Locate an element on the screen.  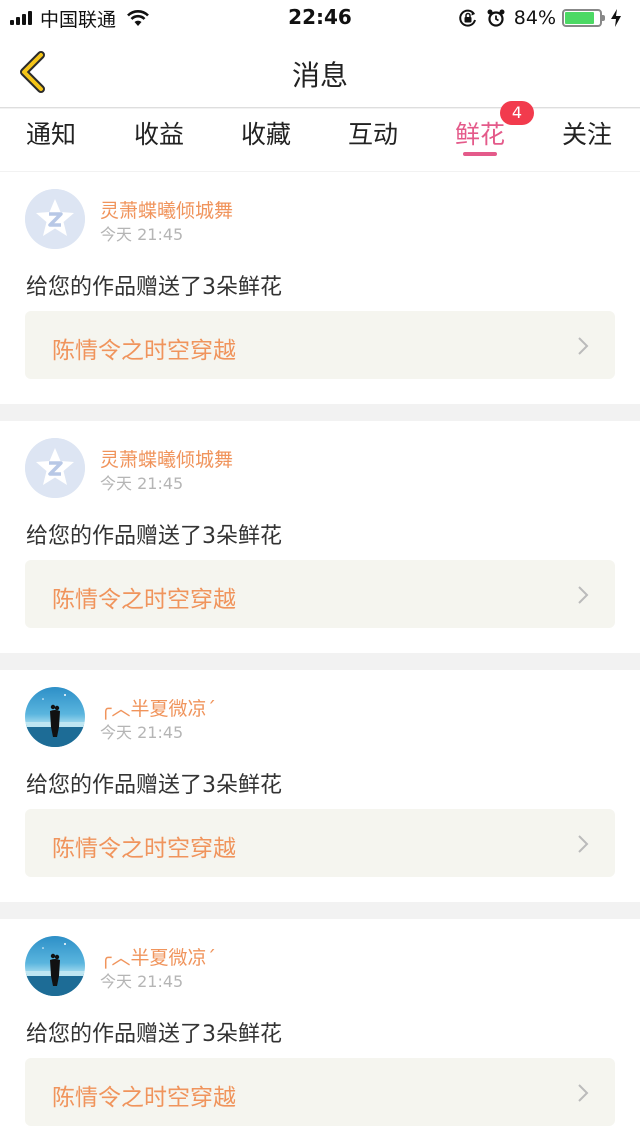
status-right: 84% is located at coordinates (544, 18).